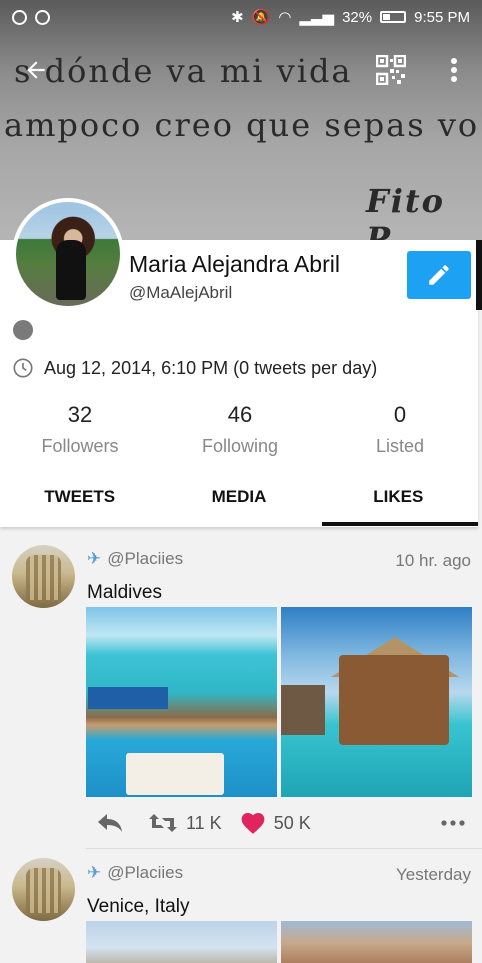  I want to click on following-stat: 46 Following, so click(240, 429).